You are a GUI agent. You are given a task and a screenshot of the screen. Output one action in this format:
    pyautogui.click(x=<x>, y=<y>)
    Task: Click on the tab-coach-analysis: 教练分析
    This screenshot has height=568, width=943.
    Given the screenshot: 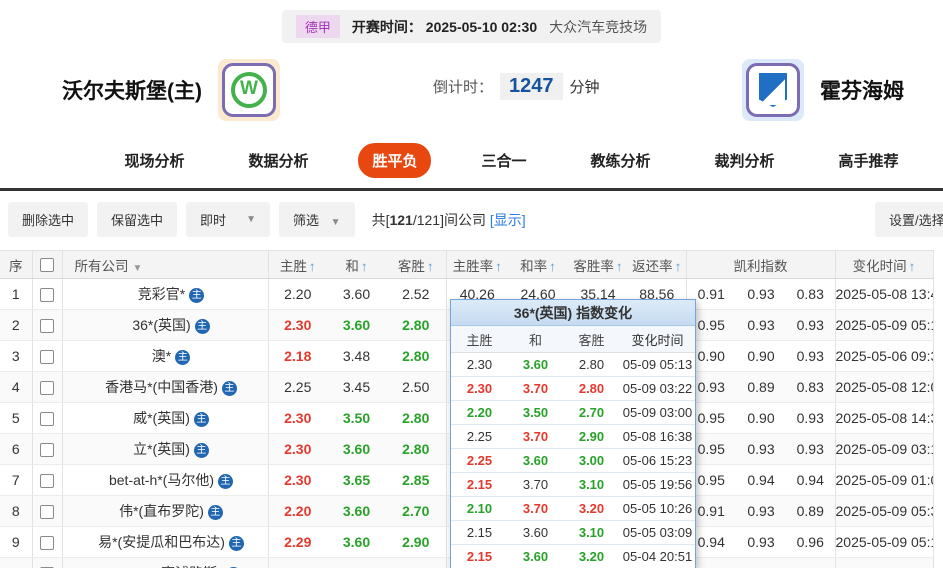 What is the action you would take?
    pyautogui.click(x=621, y=160)
    